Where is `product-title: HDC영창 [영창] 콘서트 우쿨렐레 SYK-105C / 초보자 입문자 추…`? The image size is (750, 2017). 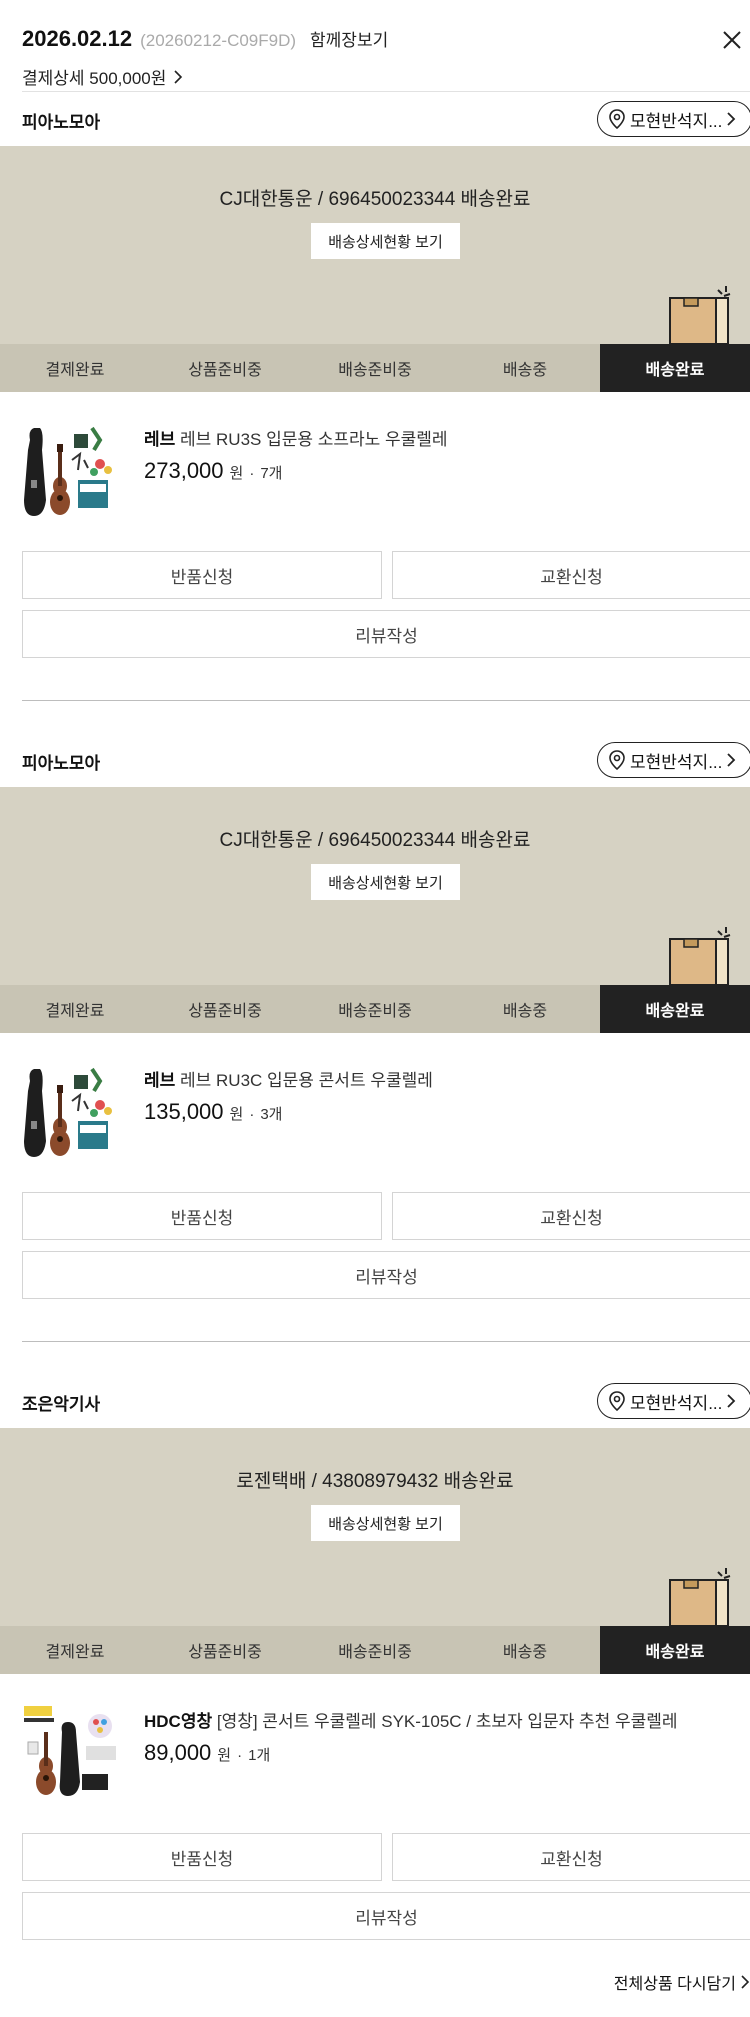 product-title: HDC영창 [영창] 콘서트 우쿨렐레 SYK-105C / 초보자 입문자 추… is located at coordinates (411, 1719).